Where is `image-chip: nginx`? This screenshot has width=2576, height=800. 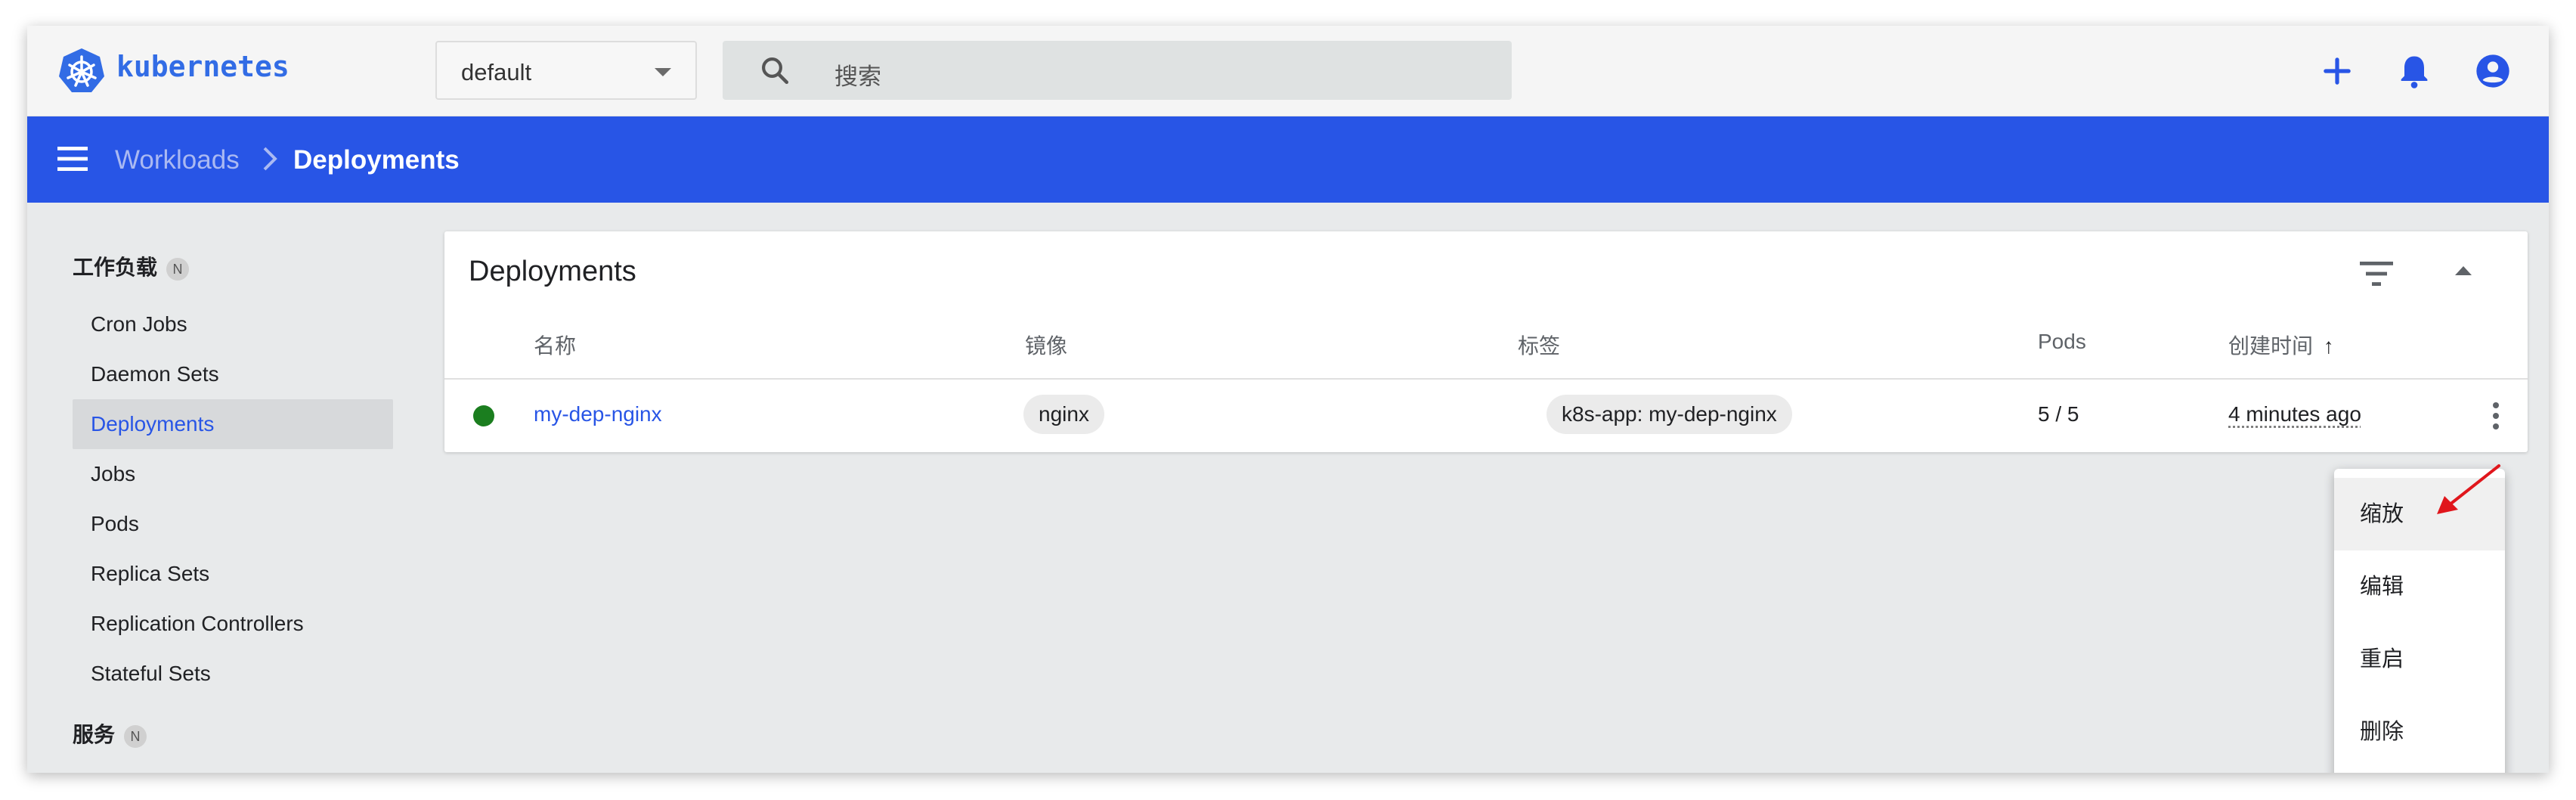
image-chip: nginx is located at coordinates (1063, 414).